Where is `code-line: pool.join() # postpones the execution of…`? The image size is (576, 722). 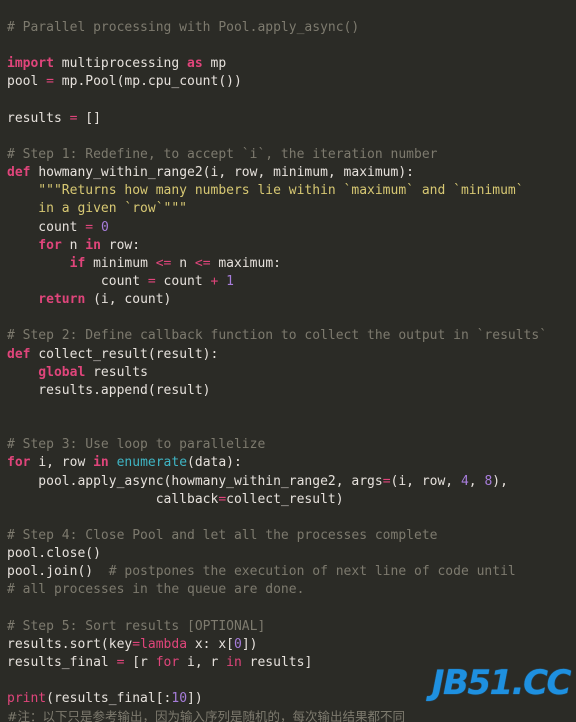 code-line: pool.join() # postpones the execution of… is located at coordinates (261, 572).